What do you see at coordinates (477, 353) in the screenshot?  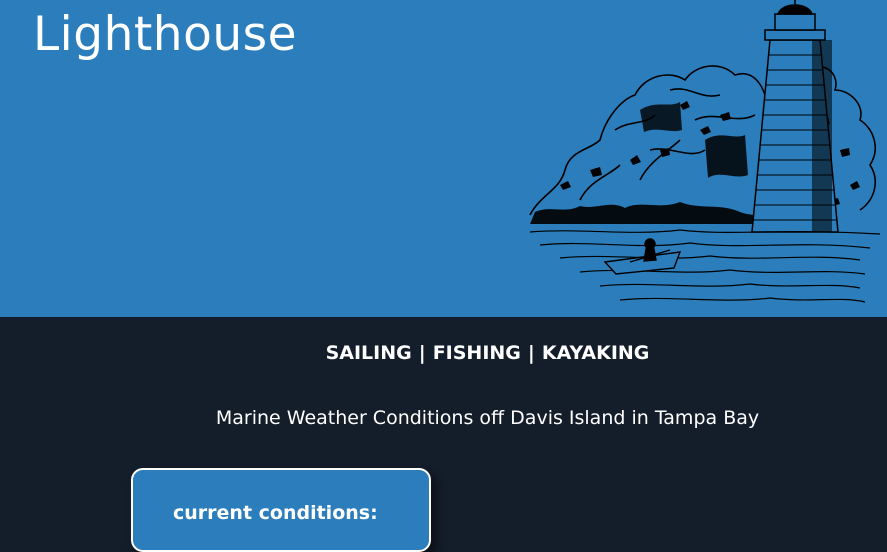 I see `nav-link-fishing: FISHING` at bounding box center [477, 353].